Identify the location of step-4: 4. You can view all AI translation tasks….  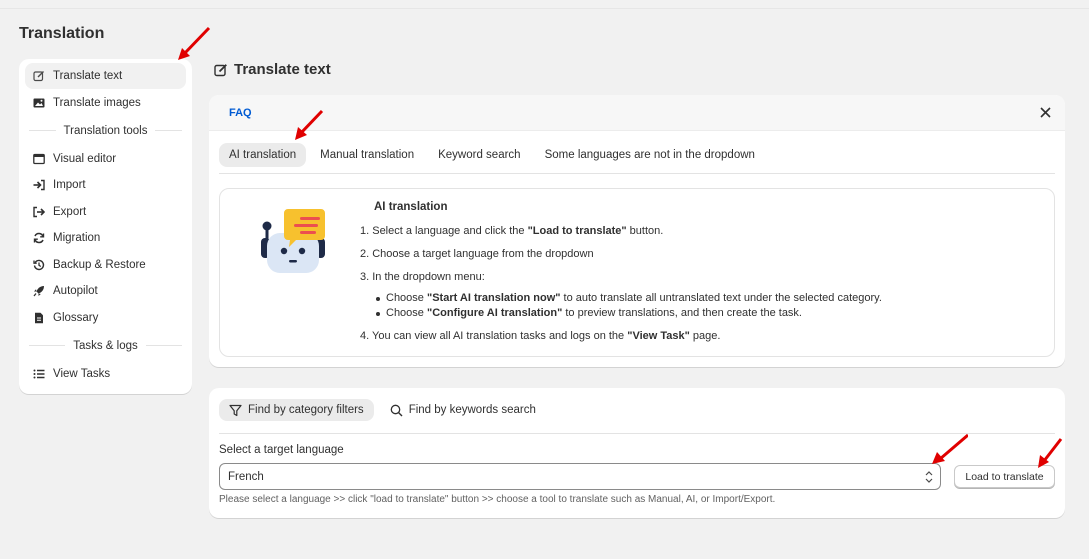
(540, 336).